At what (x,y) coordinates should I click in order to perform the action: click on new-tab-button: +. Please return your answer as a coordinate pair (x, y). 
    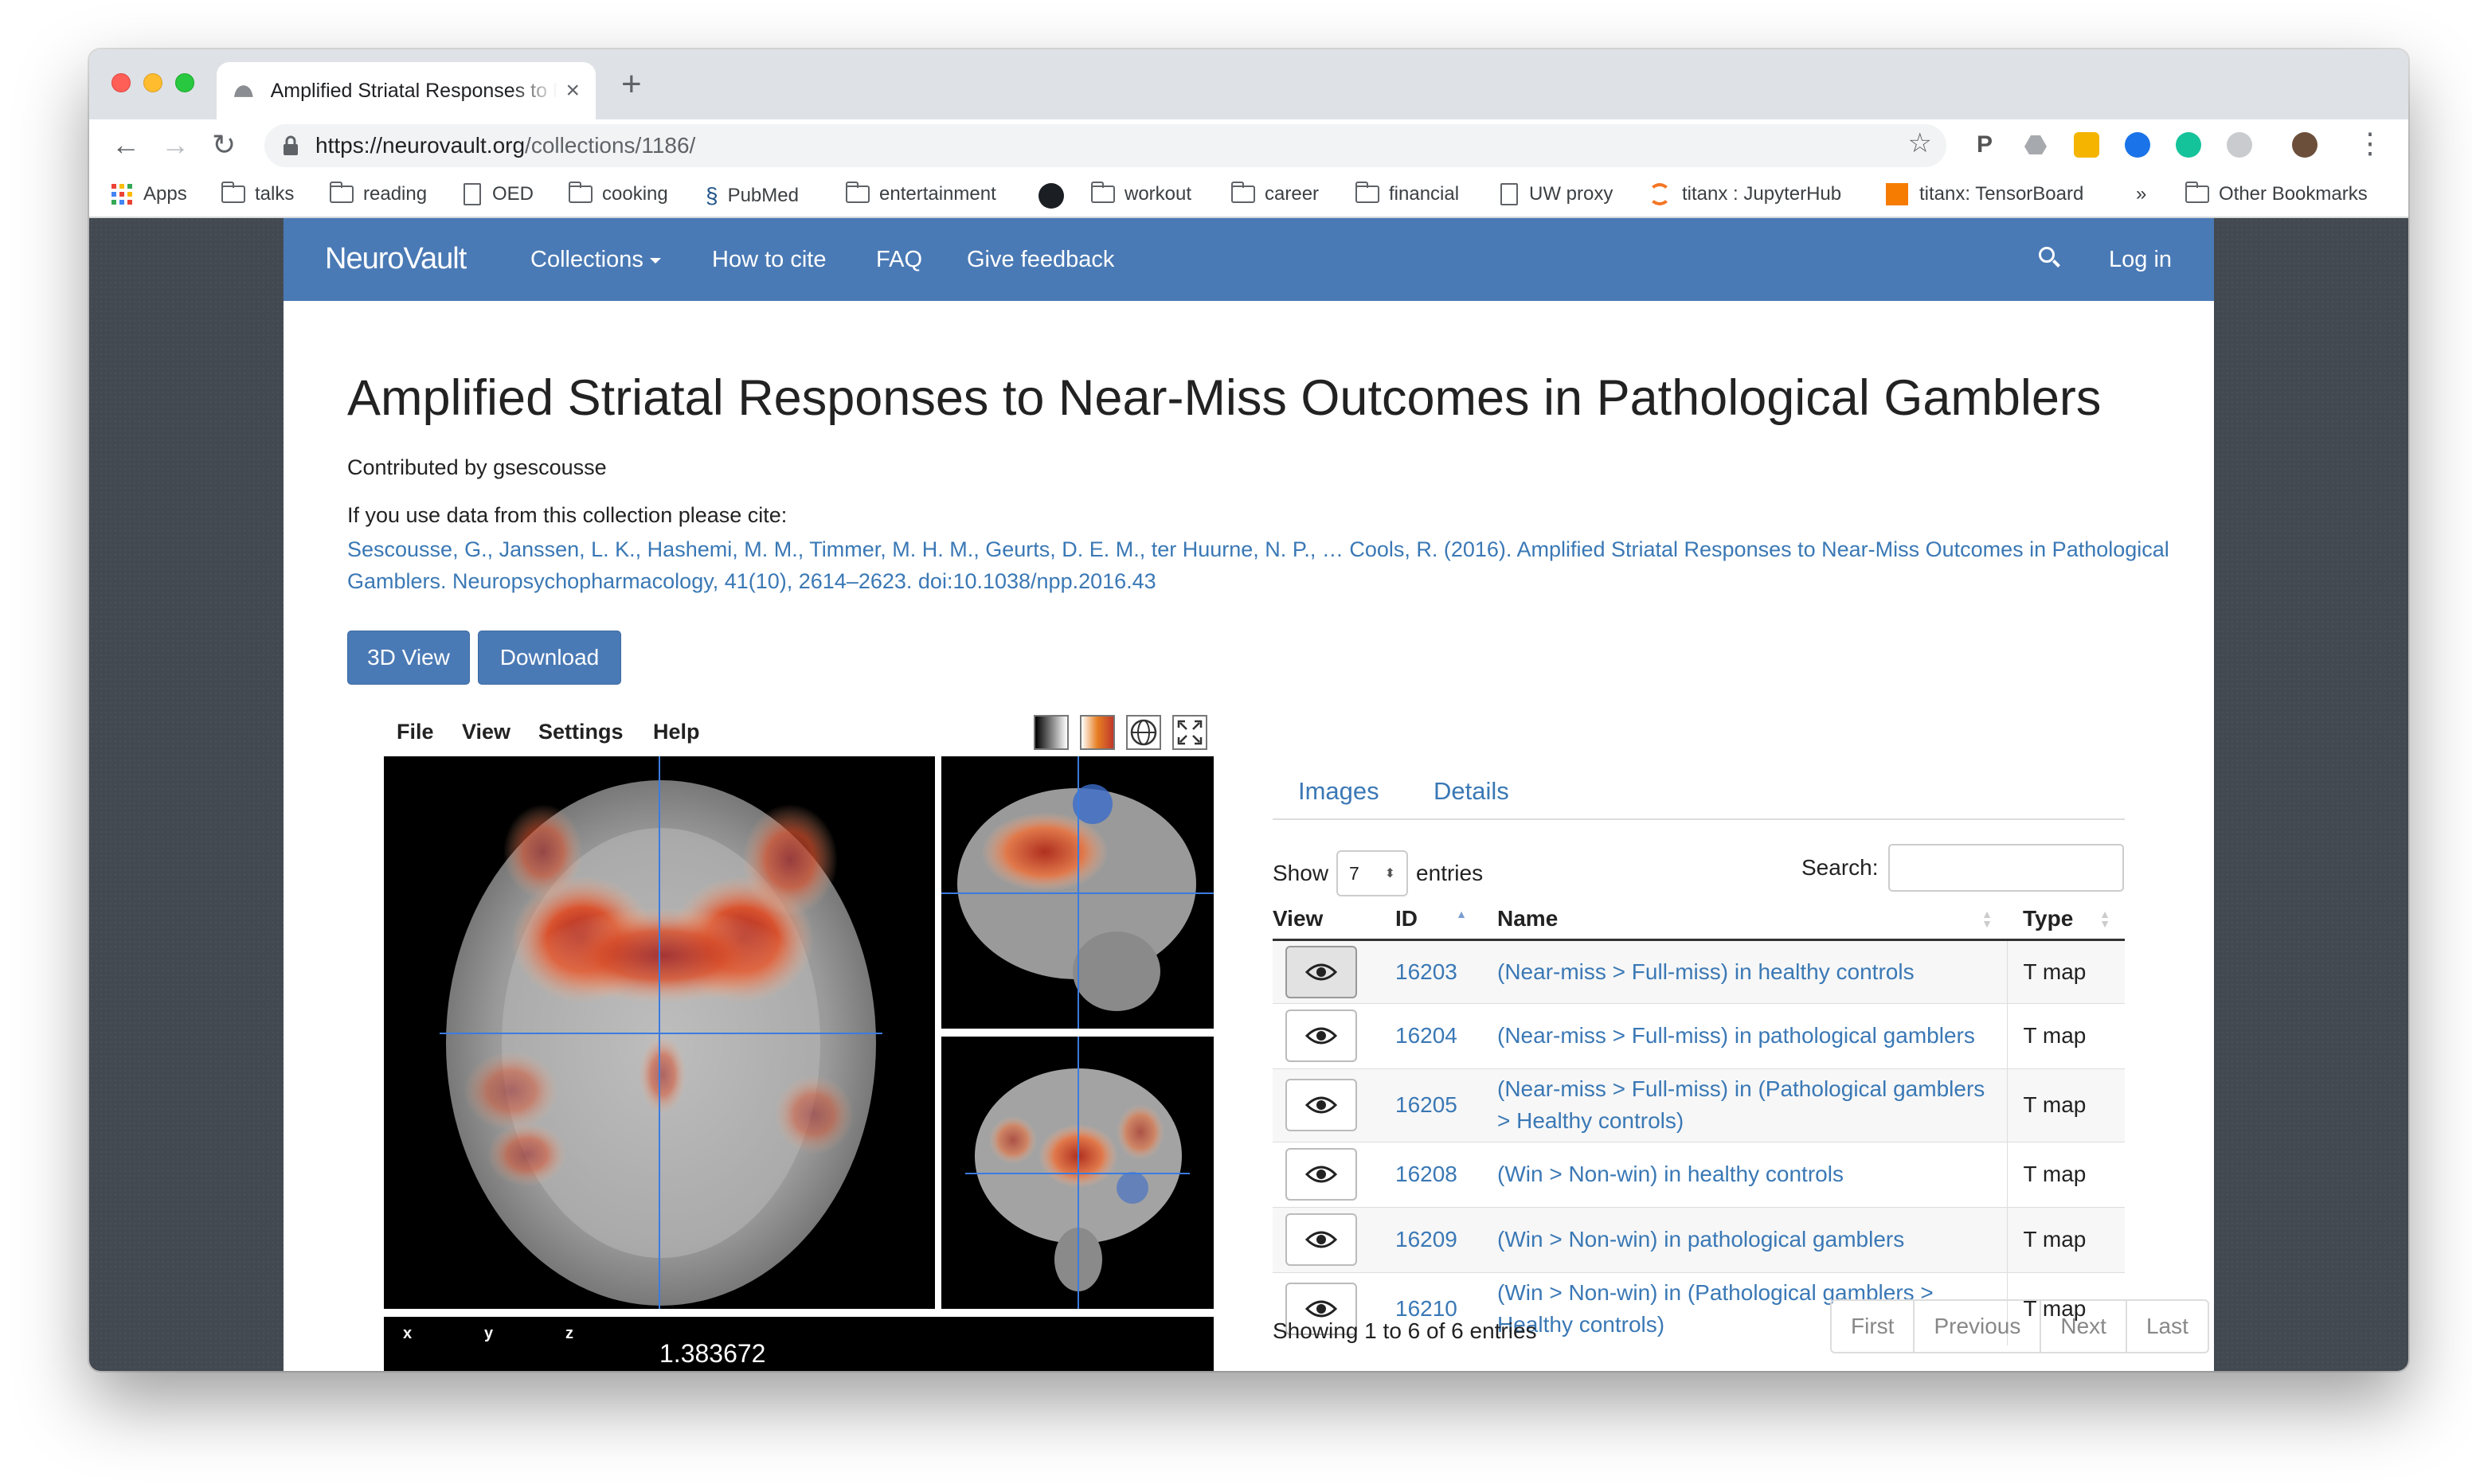
    Looking at the image, I should click on (631, 84).